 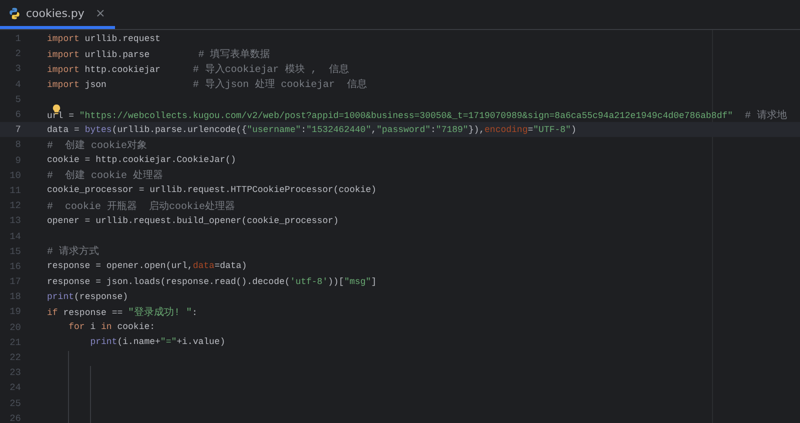 What do you see at coordinates (117, 55) in the screenshot?
I see `code-token: urllib.parse` at bounding box center [117, 55].